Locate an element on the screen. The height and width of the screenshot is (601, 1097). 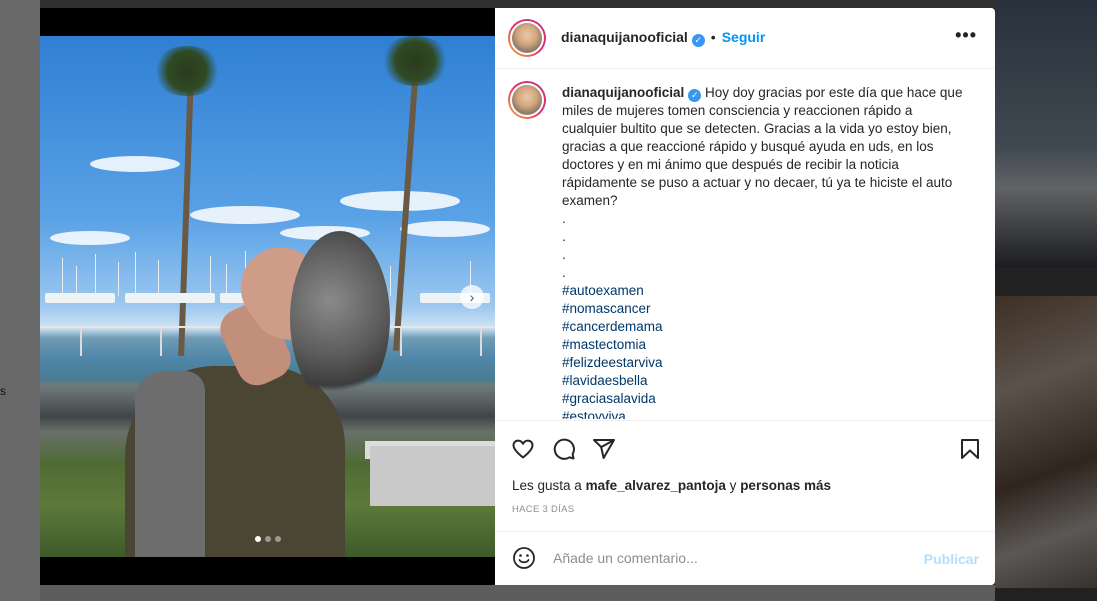
hashtag-link: #estoyviva is located at coordinates (764, 413).